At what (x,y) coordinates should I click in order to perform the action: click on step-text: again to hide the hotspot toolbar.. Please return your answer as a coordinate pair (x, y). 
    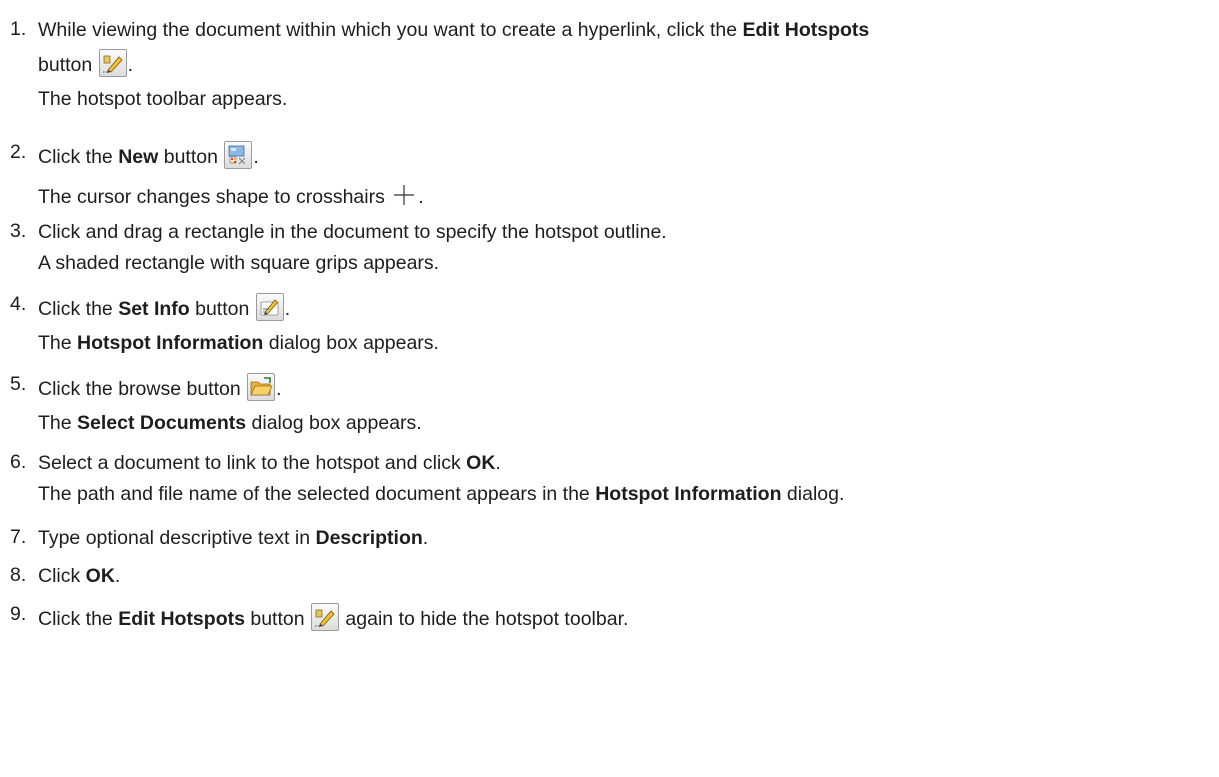
    Looking at the image, I should click on (484, 619).